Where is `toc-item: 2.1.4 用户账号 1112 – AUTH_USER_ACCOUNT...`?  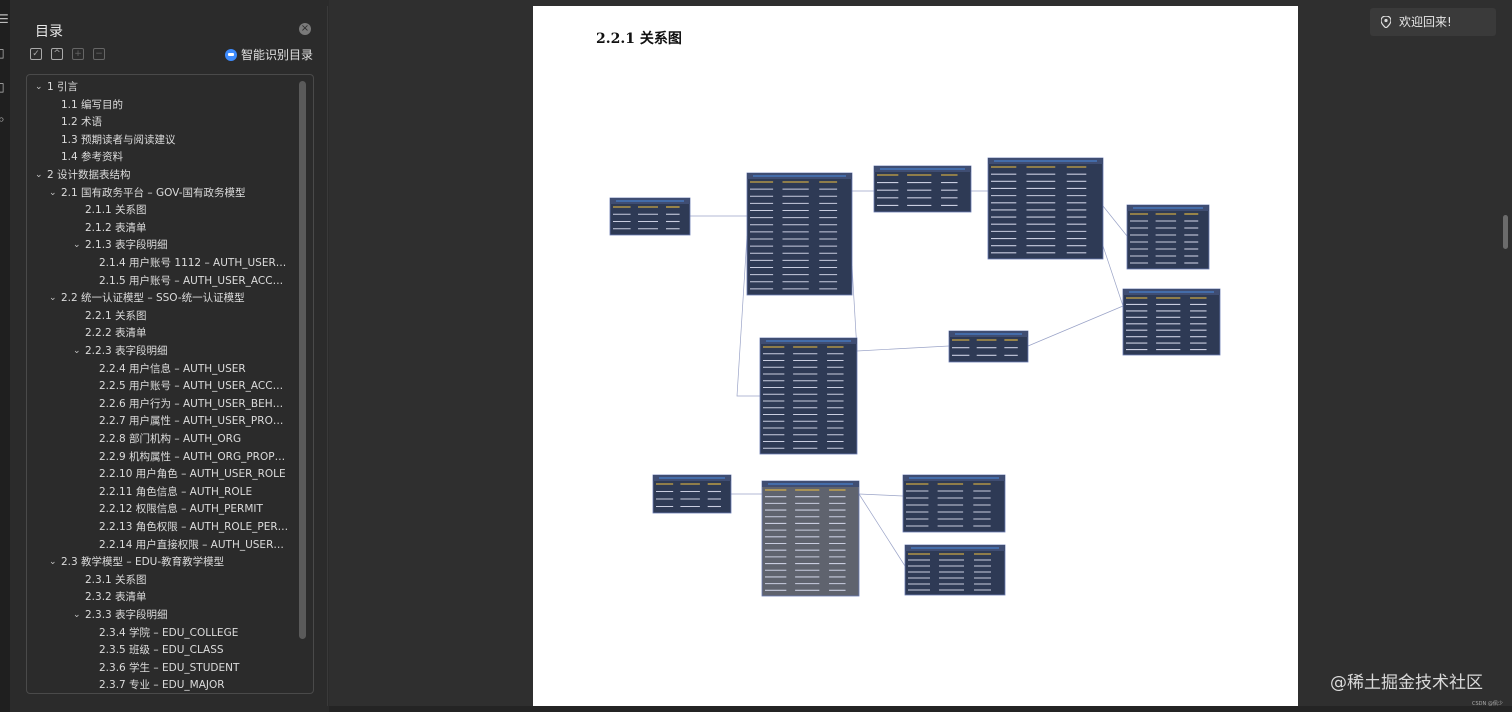 toc-item: 2.1.4 用户账号 1112 – AUTH_USER_ACCOUNT... is located at coordinates (194, 263).